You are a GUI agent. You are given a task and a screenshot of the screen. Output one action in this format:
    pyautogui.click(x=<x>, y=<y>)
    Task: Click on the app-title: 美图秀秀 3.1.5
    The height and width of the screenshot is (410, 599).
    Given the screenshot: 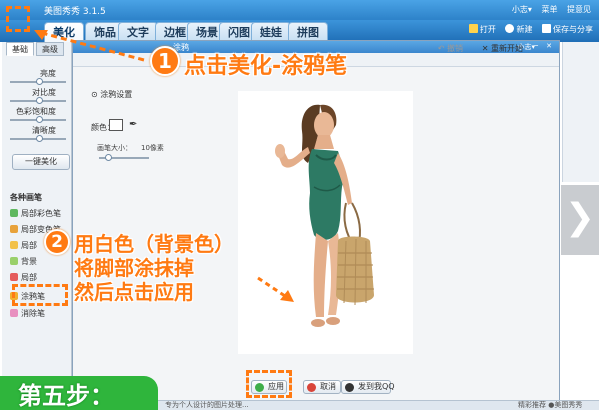 What is the action you would take?
    pyautogui.click(x=75, y=12)
    